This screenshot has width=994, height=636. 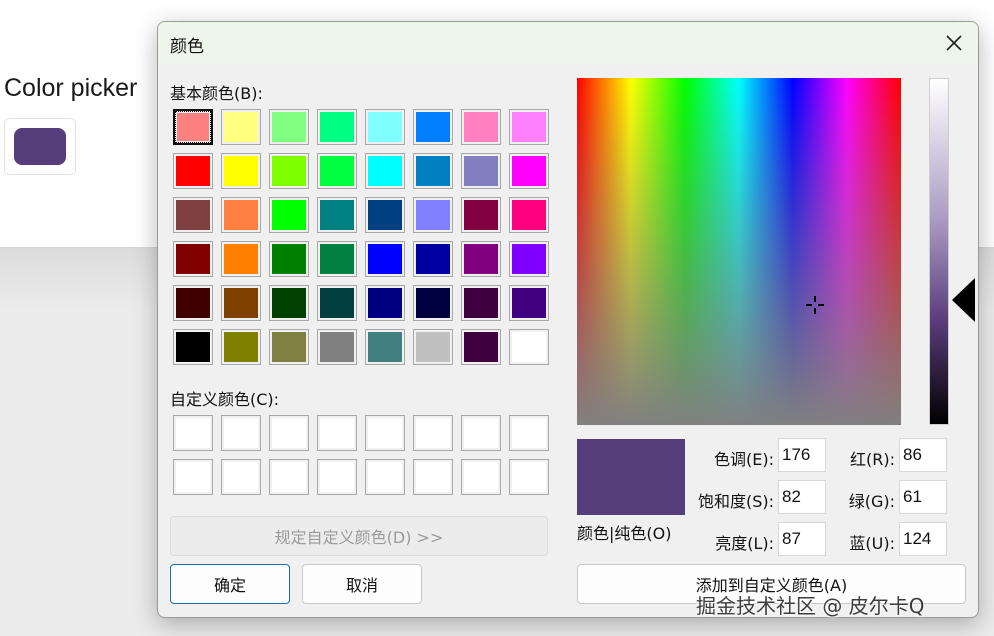 I want to click on define-custom-colors-button: 规定自定义颜色(D) >>, so click(x=359, y=536).